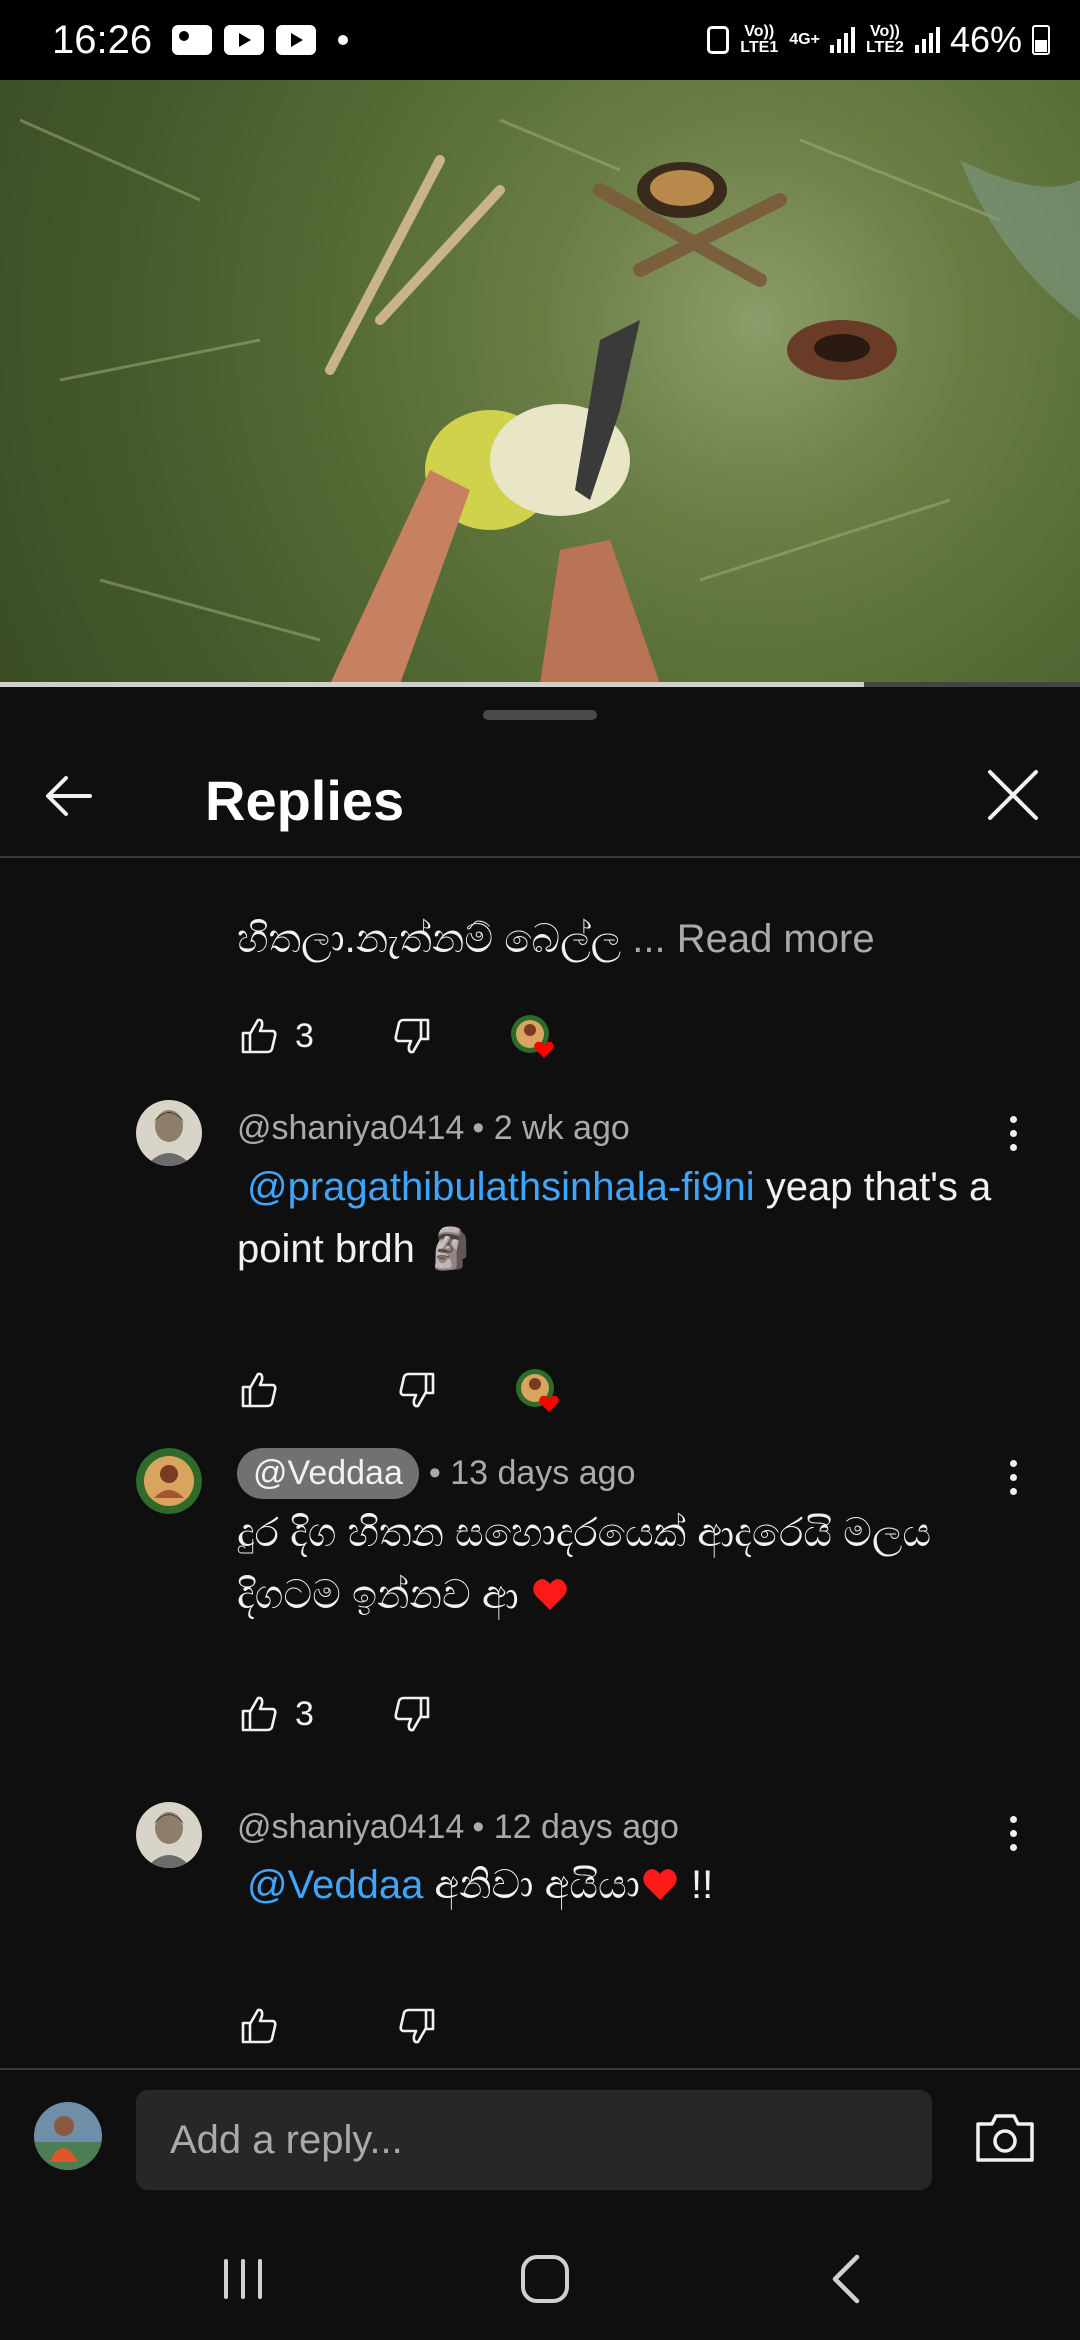 Image resolution: width=1080 pixels, height=2340 pixels. What do you see at coordinates (617, 867) in the screenshot?
I see `reply-text-cut-line: ⠀` at bounding box center [617, 867].